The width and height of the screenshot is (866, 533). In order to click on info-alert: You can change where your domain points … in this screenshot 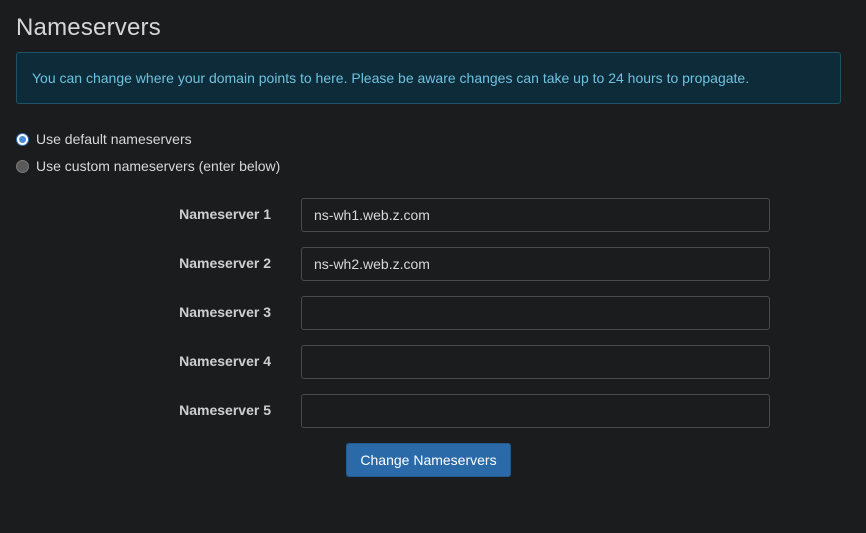, I will do `click(428, 78)`.